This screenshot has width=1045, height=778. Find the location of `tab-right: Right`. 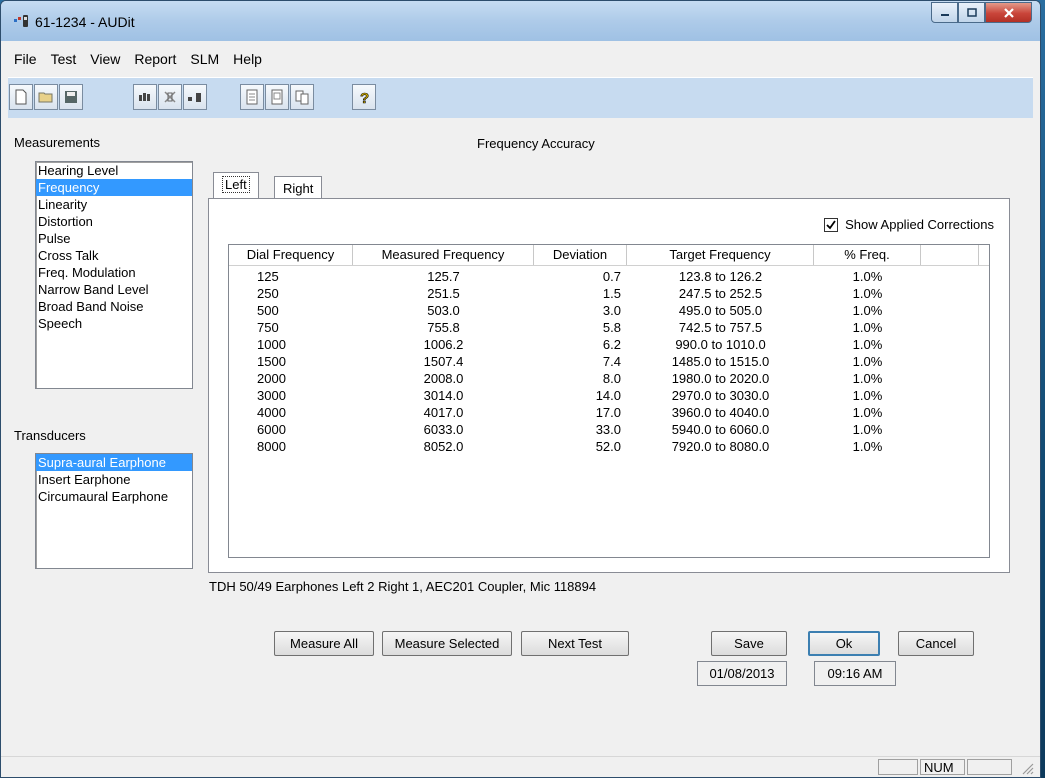

tab-right: Right is located at coordinates (298, 187).